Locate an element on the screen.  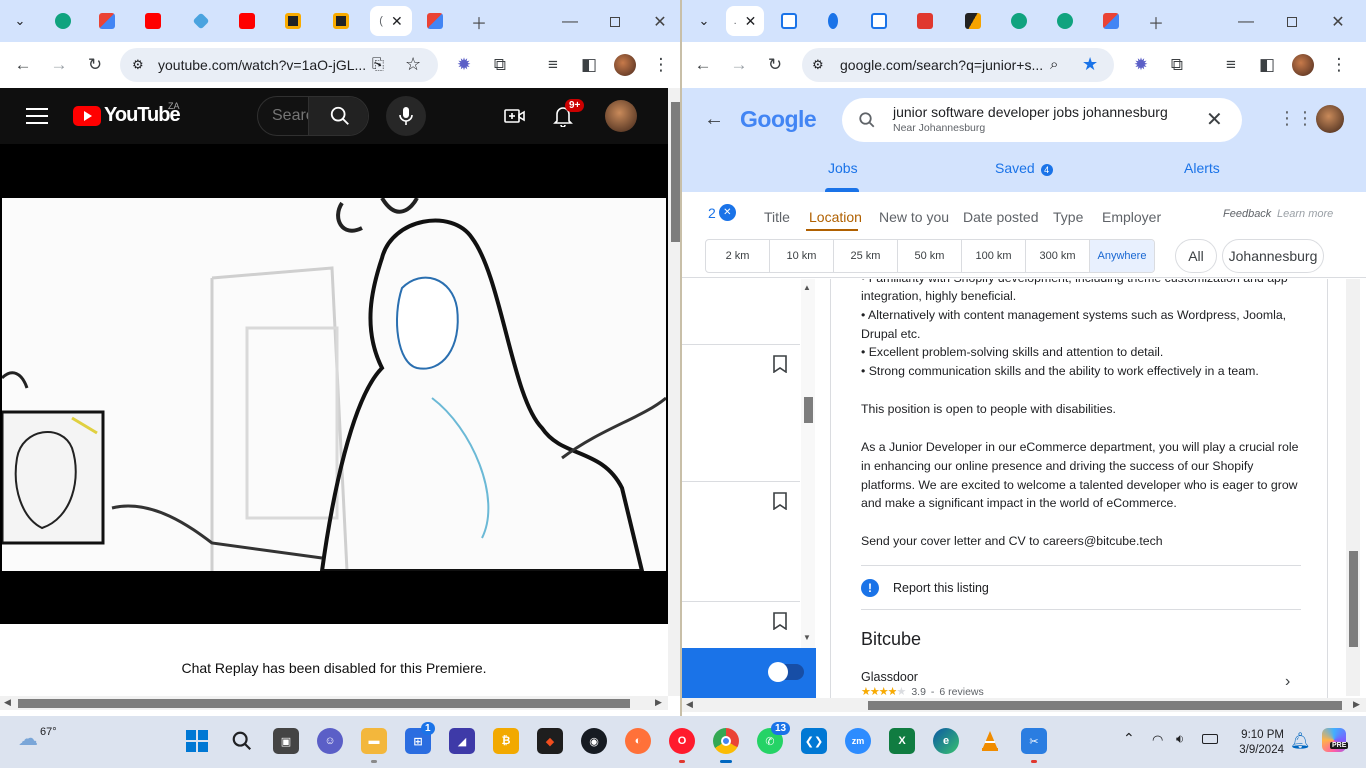
file-explorer-button: ▬ is located at coordinates (374, 741).